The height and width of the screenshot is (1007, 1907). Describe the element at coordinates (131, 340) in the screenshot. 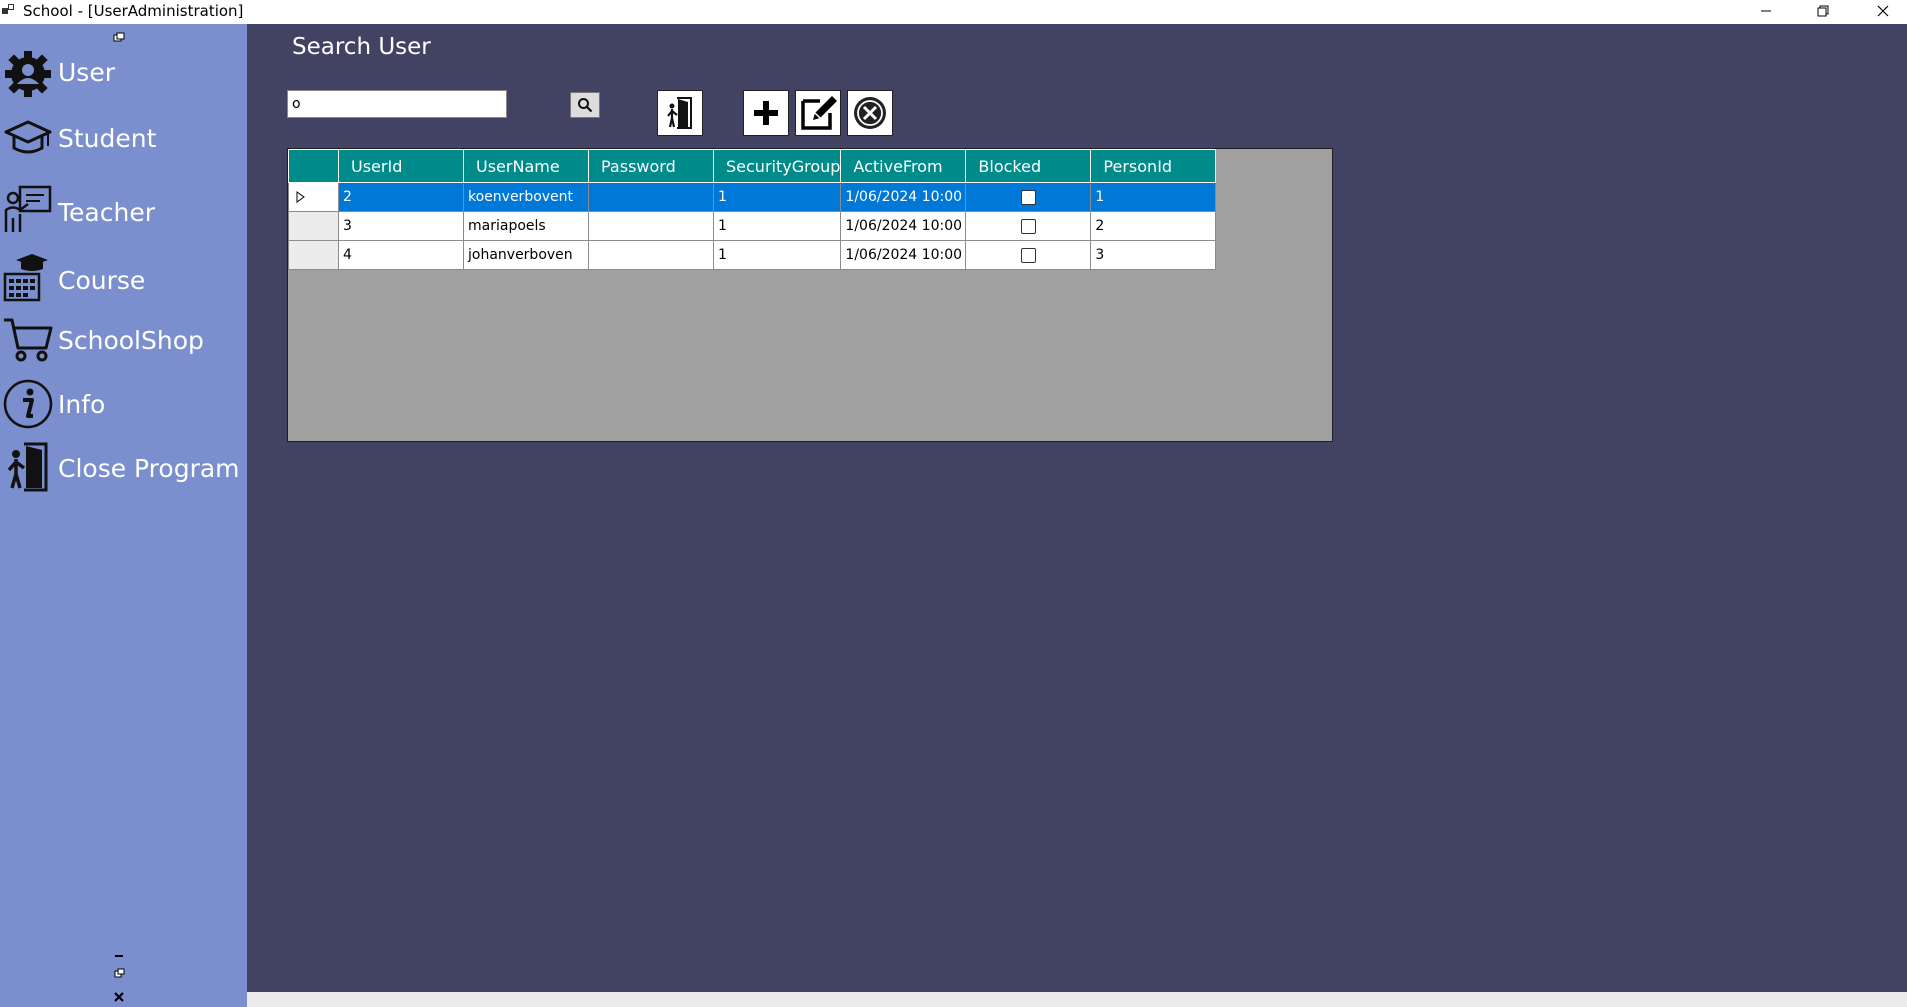

I see `sidebar-item-label: SchoolShop` at that location.